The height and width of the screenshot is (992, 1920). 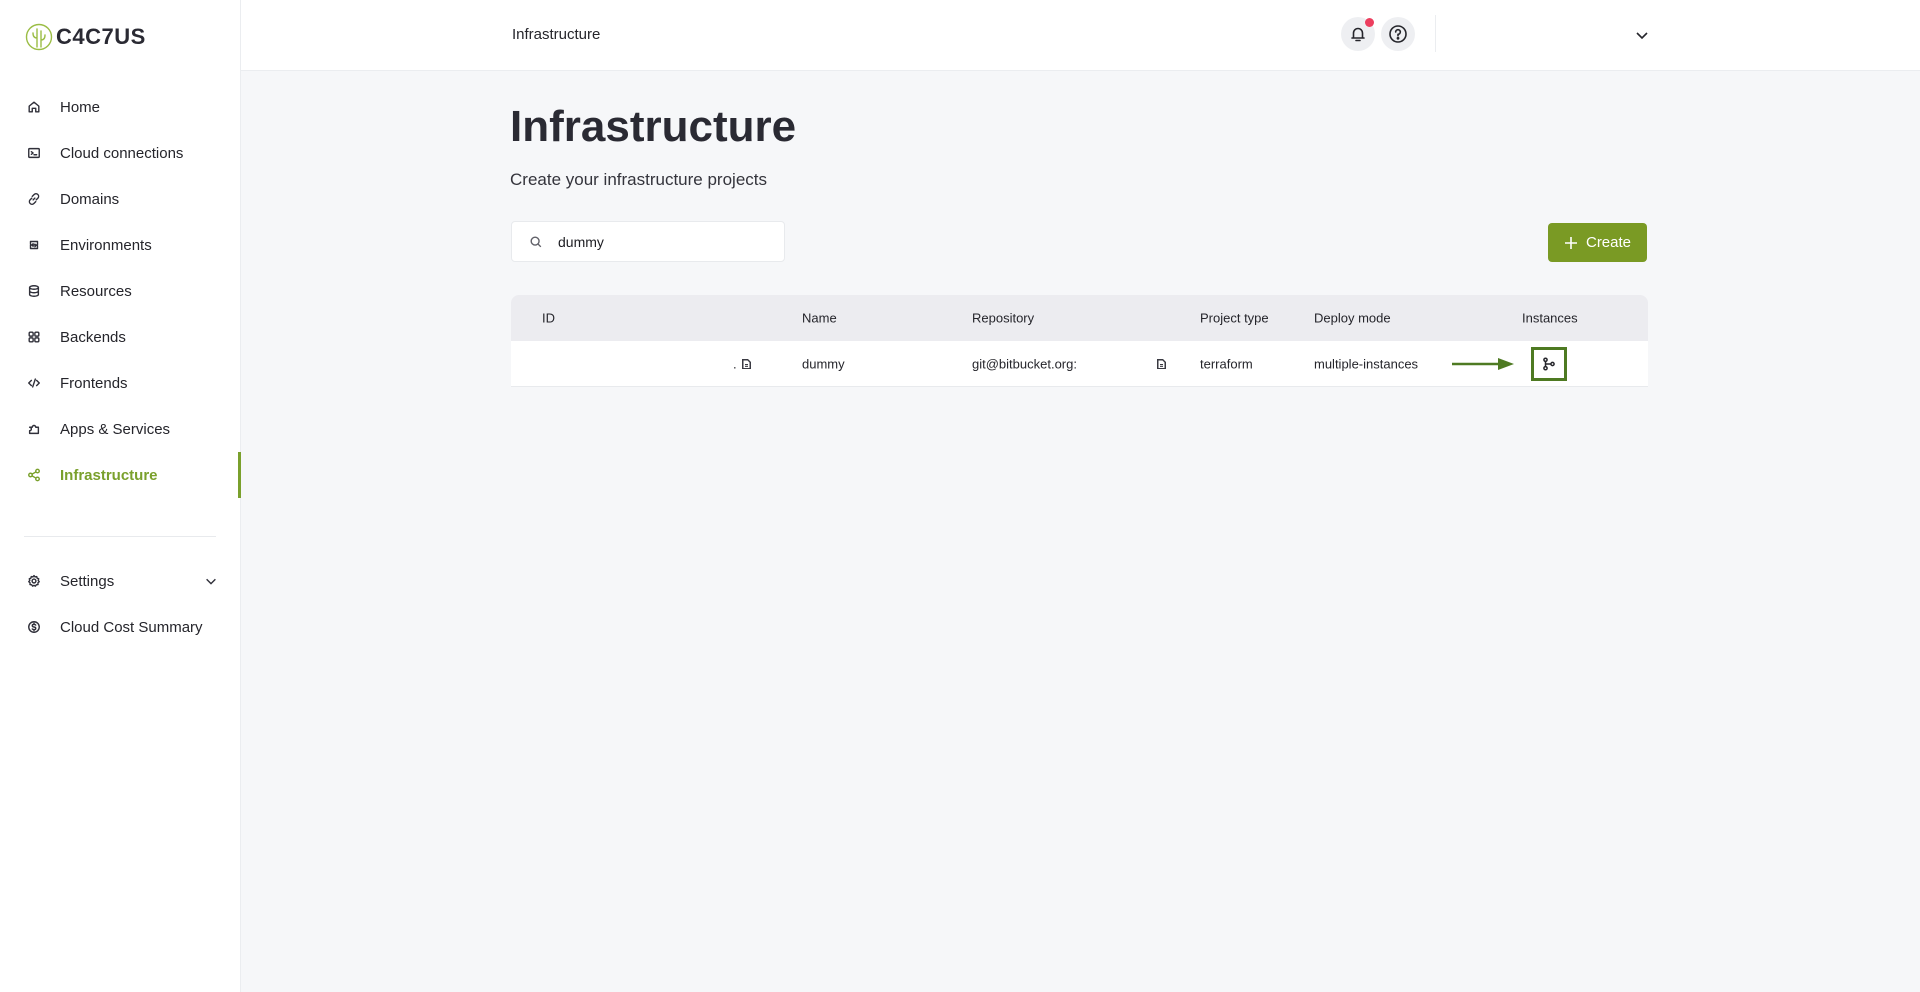 I want to click on sidebar-item-backends: Backends, so click(x=120, y=337).